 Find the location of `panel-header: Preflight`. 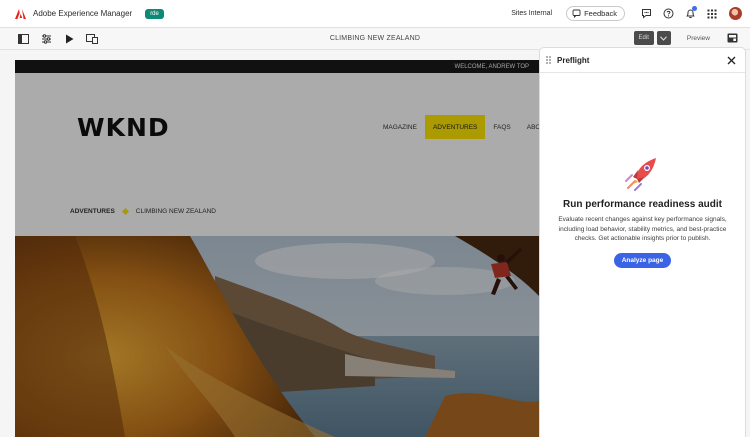

panel-header: Preflight is located at coordinates (642, 60).